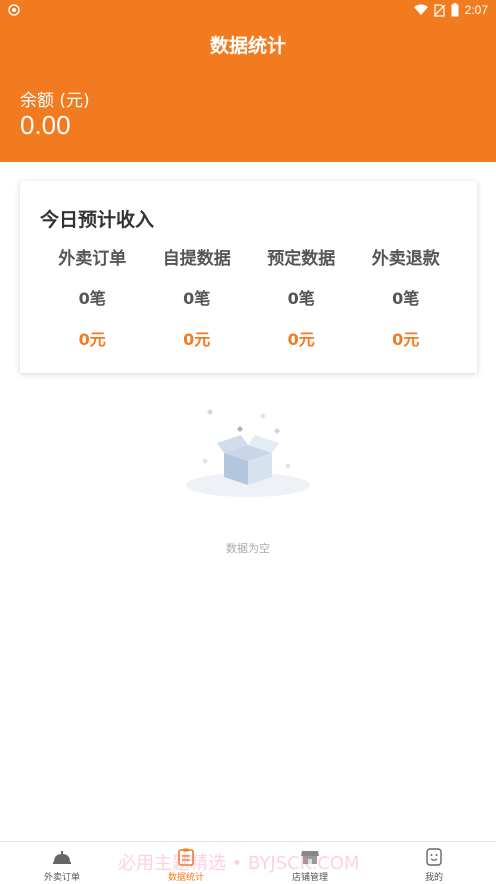 Image resolution: width=496 pixels, height=884 pixels. What do you see at coordinates (405, 259) in the screenshot?
I see `column-name: 外卖退款` at bounding box center [405, 259].